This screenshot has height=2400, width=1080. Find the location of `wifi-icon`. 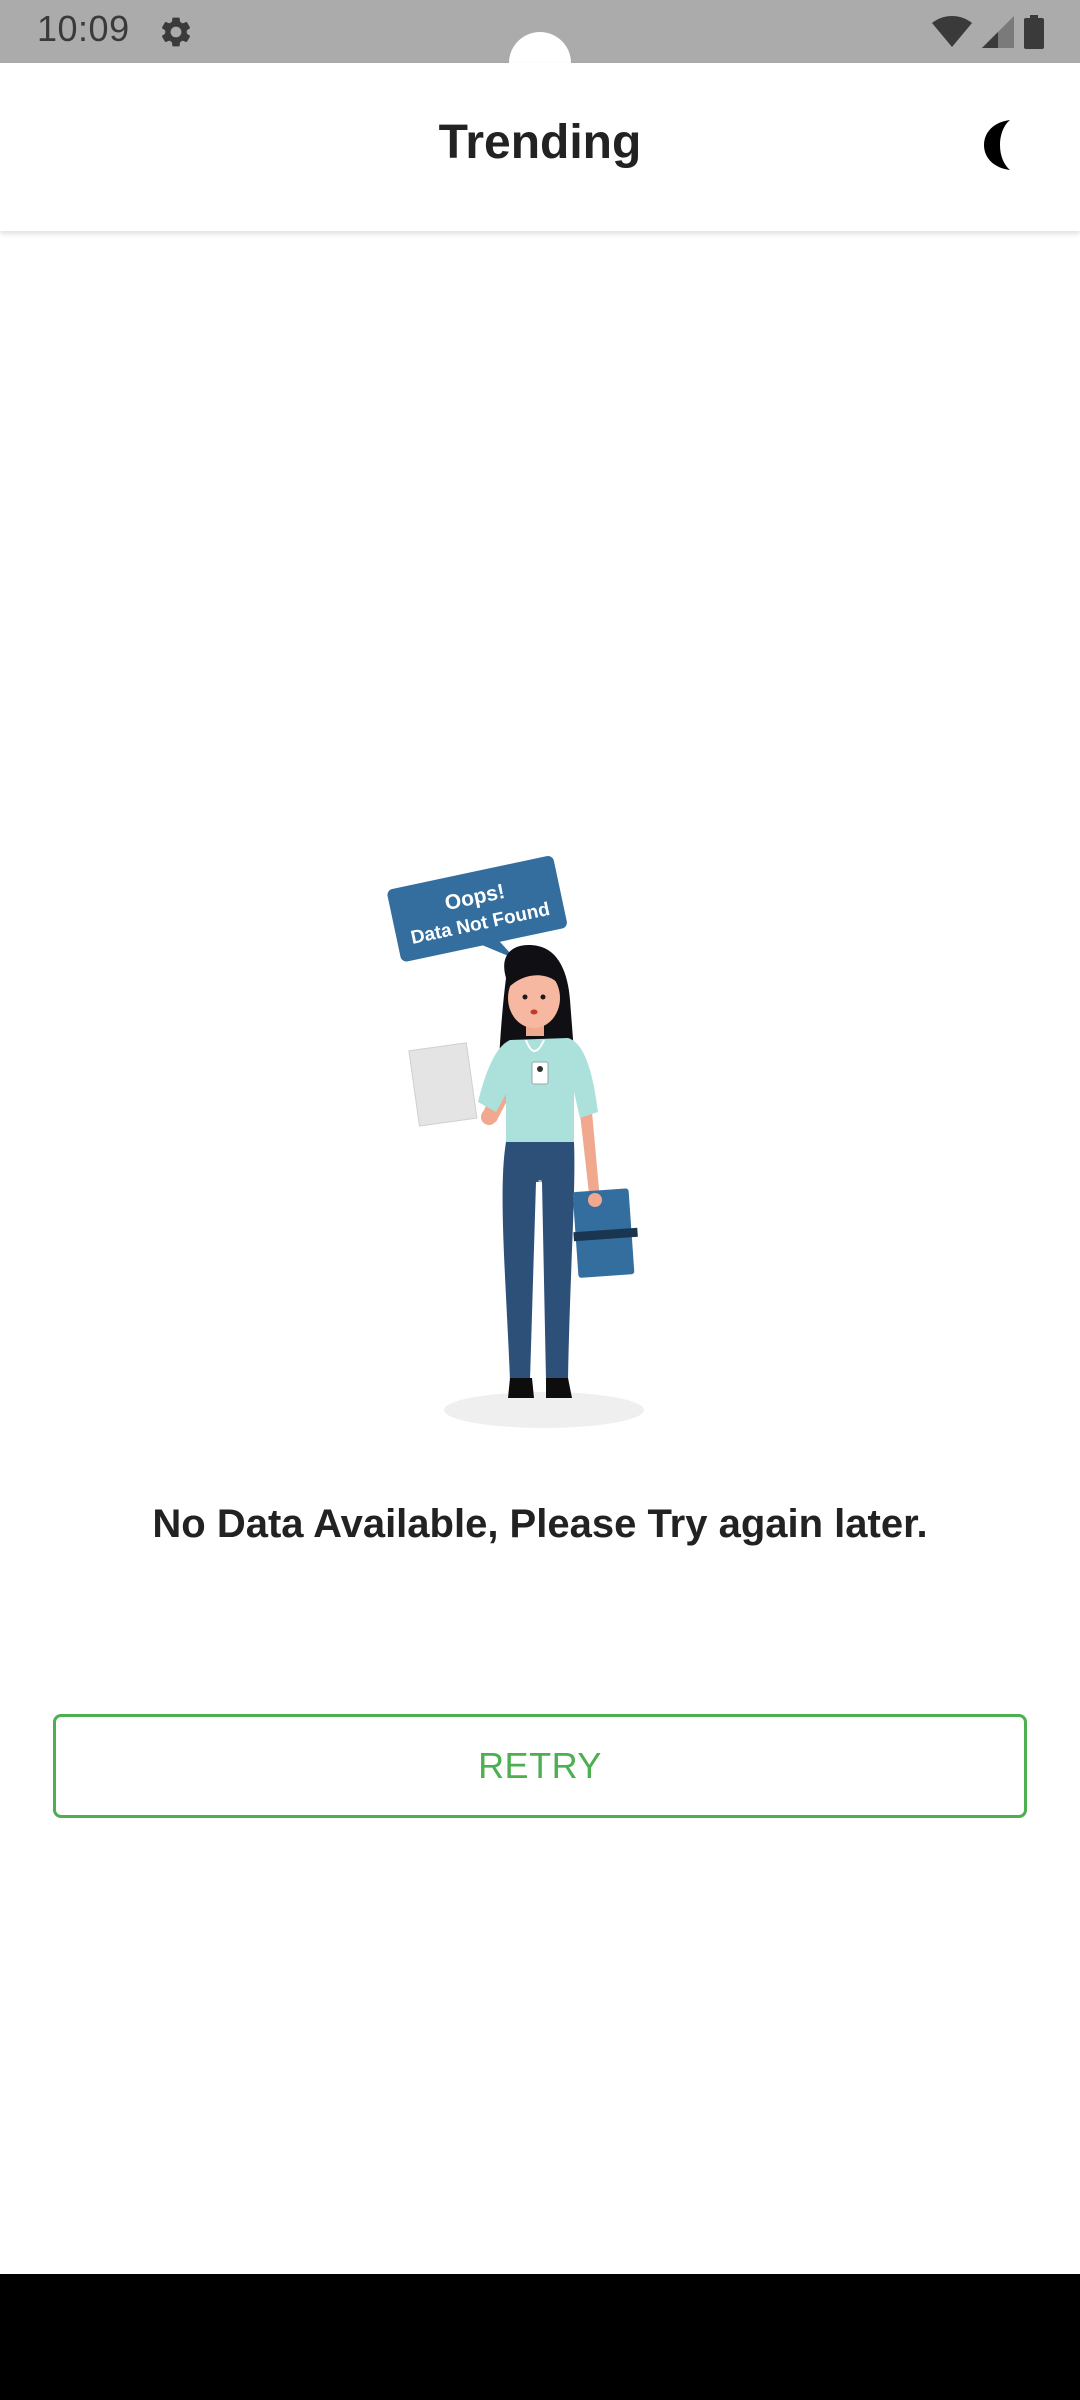

wifi-icon is located at coordinates (952, 31).